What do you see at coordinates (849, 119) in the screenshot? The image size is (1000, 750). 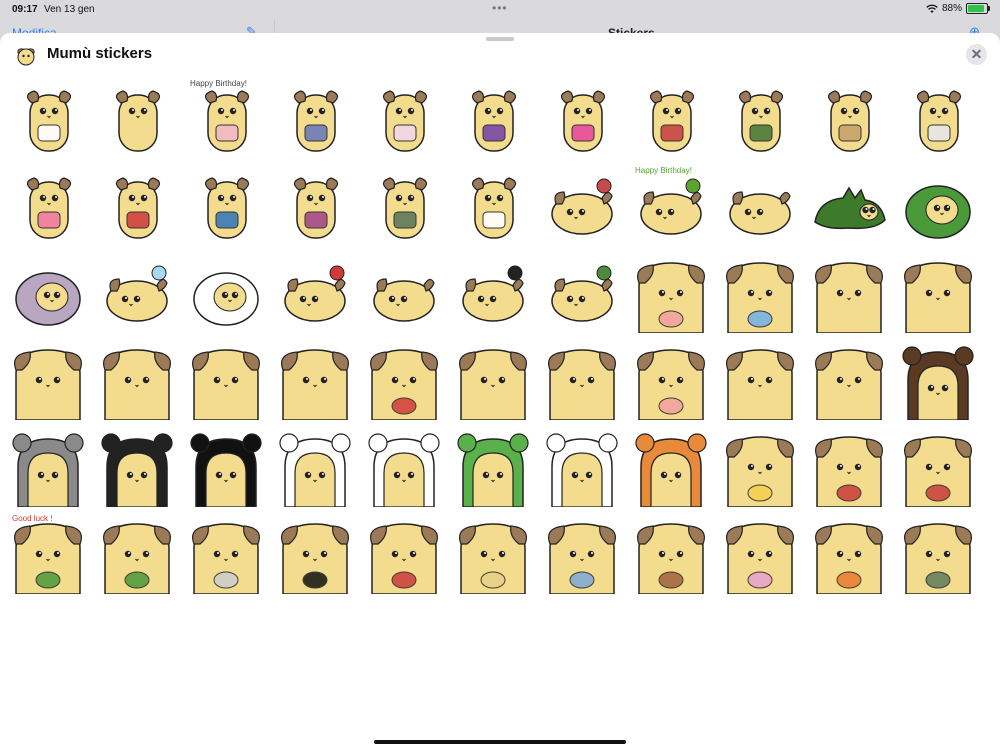 I see `sticker-mum-with-gifts` at bounding box center [849, 119].